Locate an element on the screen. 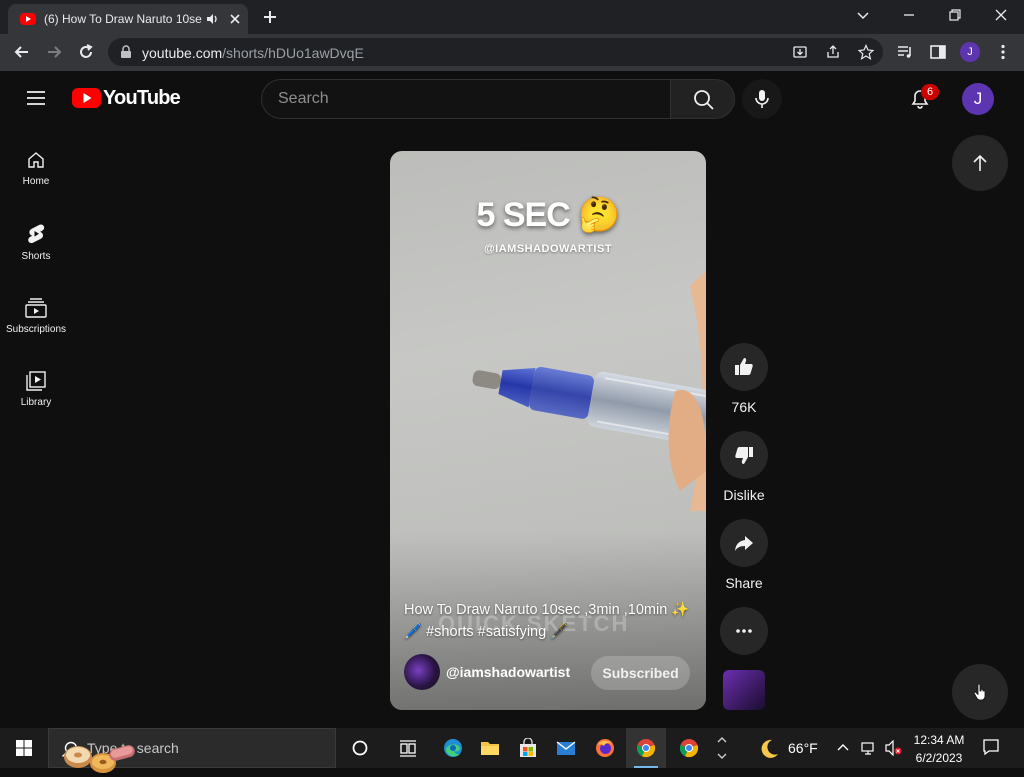 The image size is (1024, 777). sidebar-item-label: Library is located at coordinates (36, 402).